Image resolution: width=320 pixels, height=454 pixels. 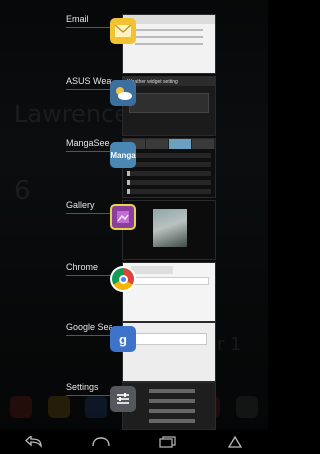 I want to click on recent-app-google-search: Google Sea g, so click(x=134, y=352).